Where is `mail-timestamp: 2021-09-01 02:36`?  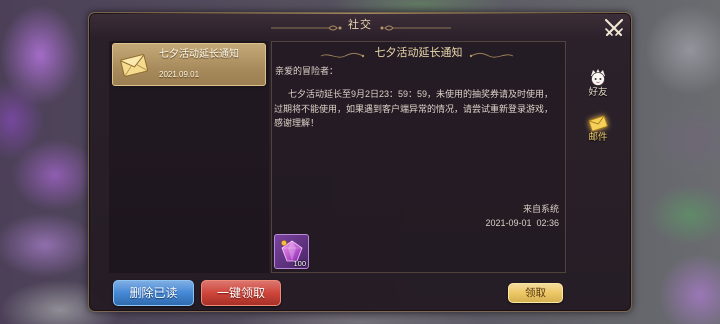
mail-timestamp: 2021-09-01 02:36 is located at coordinates (522, 223).